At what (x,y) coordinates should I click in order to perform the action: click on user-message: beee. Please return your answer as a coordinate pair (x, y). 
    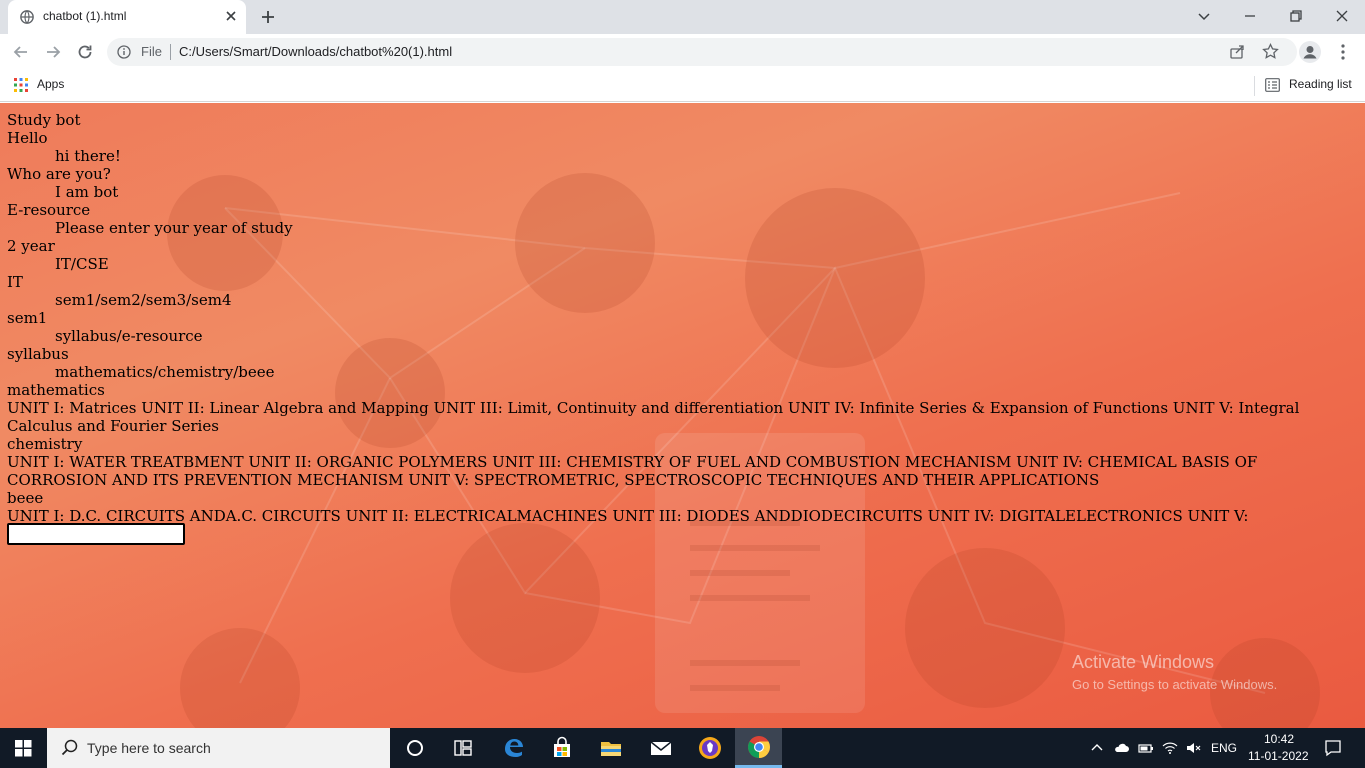
    Looking at the image, I should click on (25, 498).